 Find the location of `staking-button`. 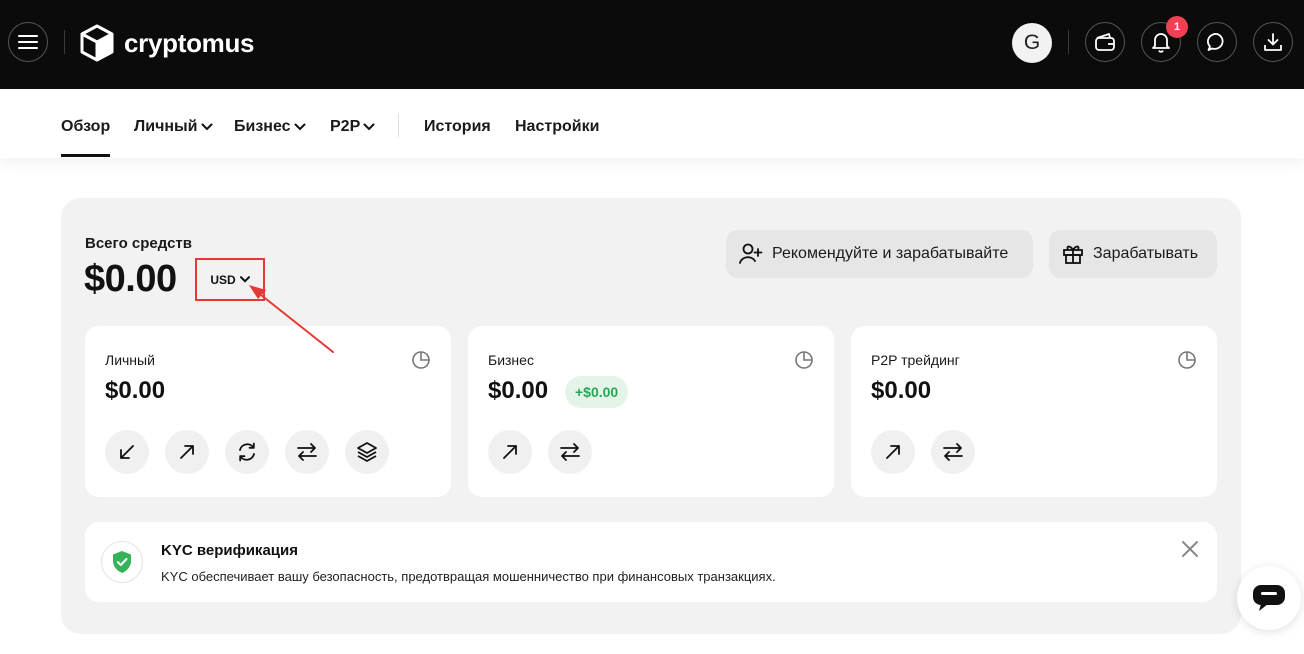

staking-button is located at coordinates (367, 452).